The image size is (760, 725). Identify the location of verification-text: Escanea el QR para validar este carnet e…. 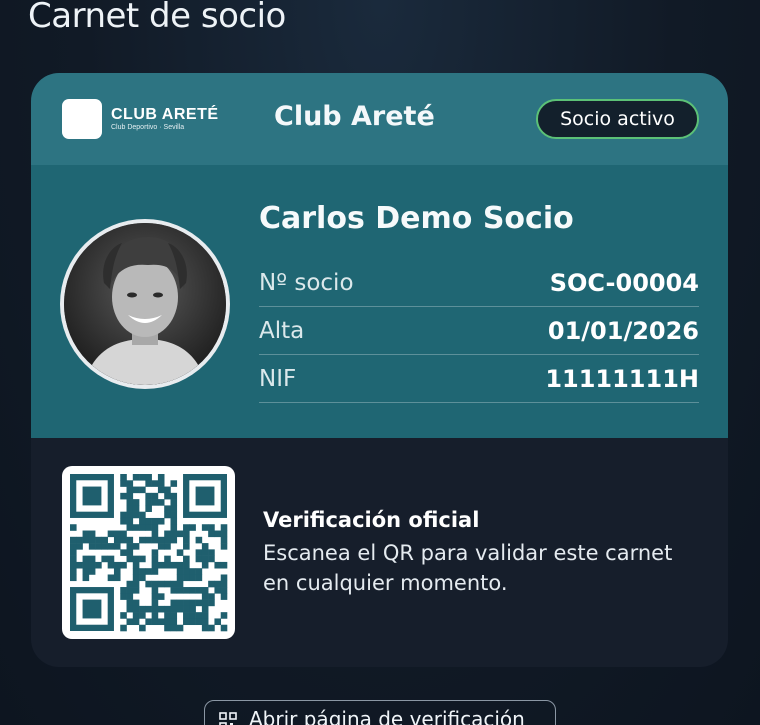
(468, 568).